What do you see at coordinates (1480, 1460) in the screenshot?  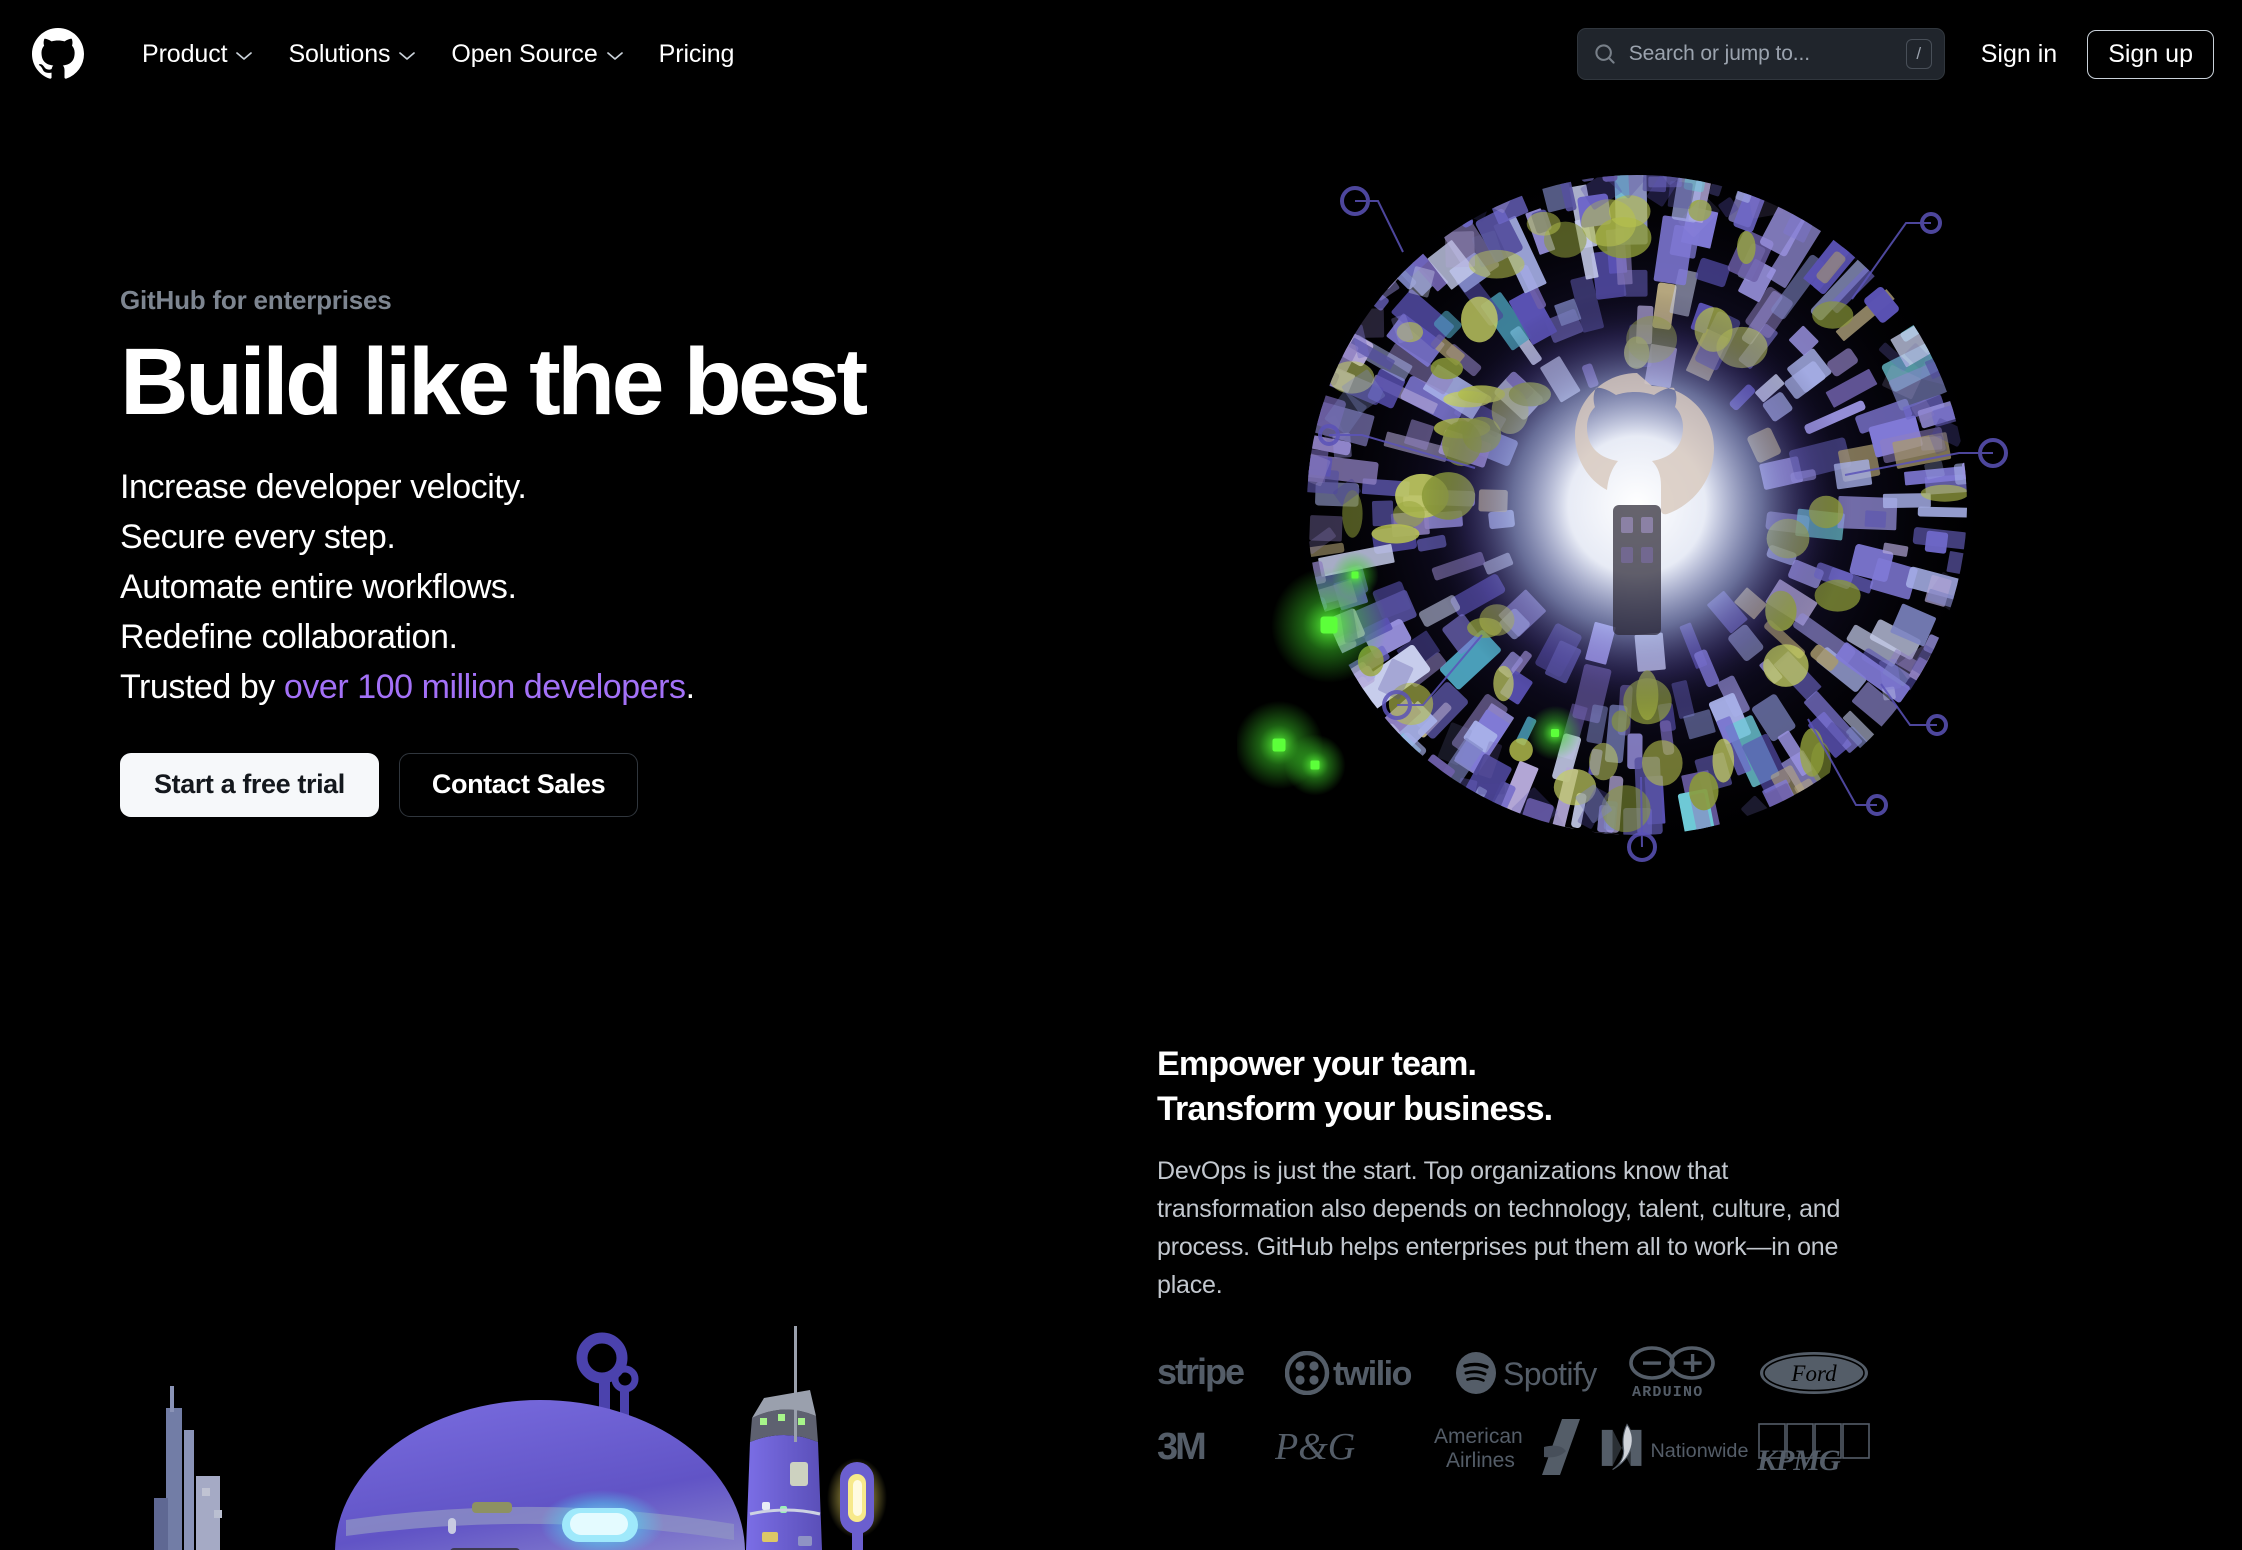 I see `svg-text: Airlines` at bounding box center [1480, 1460].